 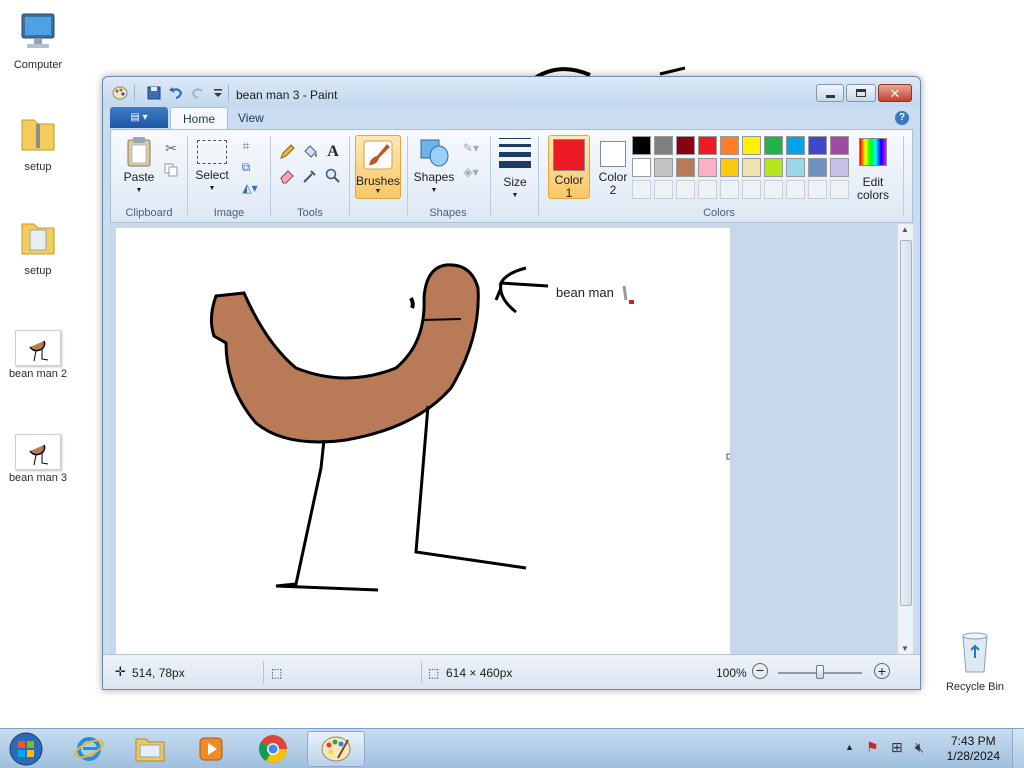 What do you see at coordinates (719, 213) in the screenshot?
I see `group-label-colors: Colors` at bounding box center [719, 213].